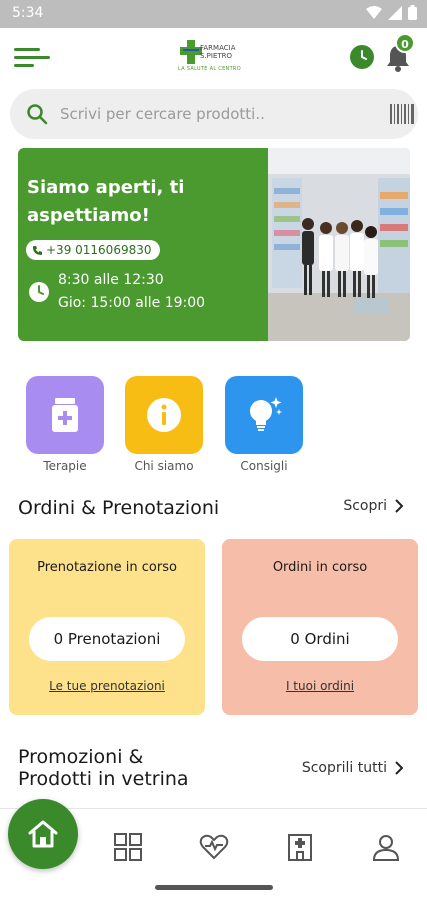 The height and width of the screenshot is (900, 427). I want to click on search-bar, so click(214, 114).